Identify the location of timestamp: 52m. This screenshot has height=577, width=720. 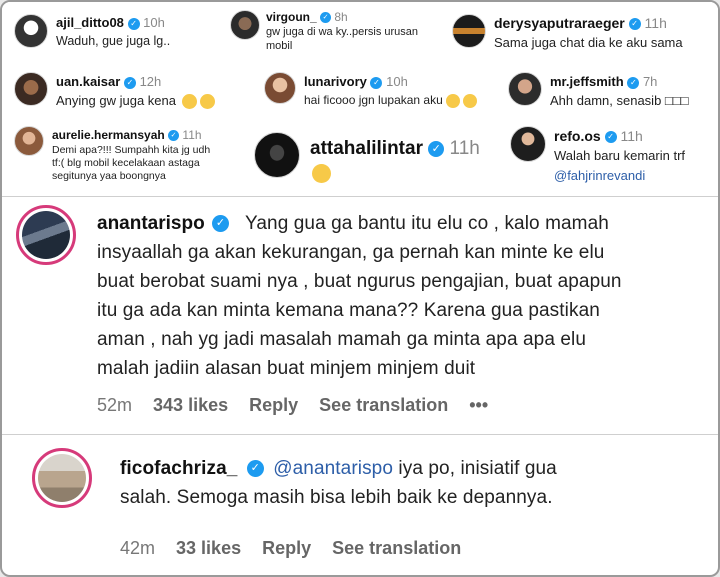
(115, 405).